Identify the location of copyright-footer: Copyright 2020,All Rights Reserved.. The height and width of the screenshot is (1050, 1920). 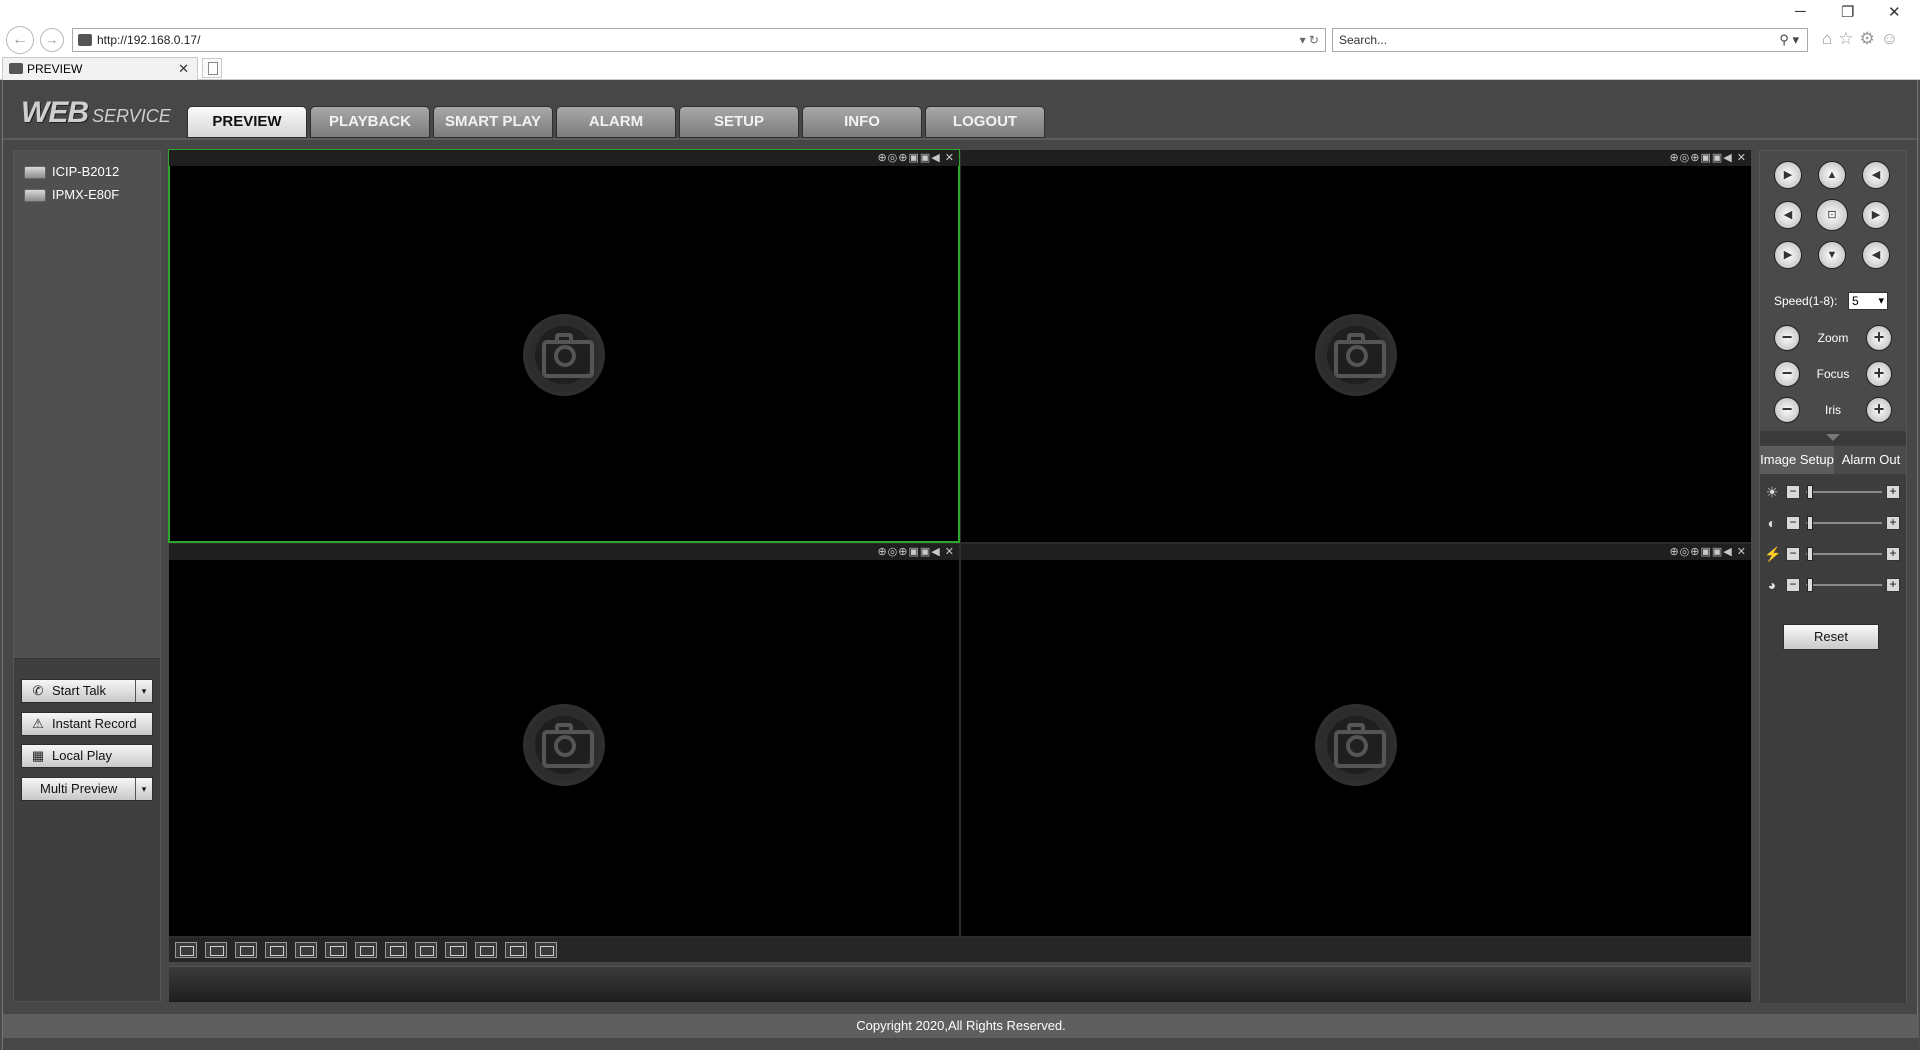
(961, 1026).